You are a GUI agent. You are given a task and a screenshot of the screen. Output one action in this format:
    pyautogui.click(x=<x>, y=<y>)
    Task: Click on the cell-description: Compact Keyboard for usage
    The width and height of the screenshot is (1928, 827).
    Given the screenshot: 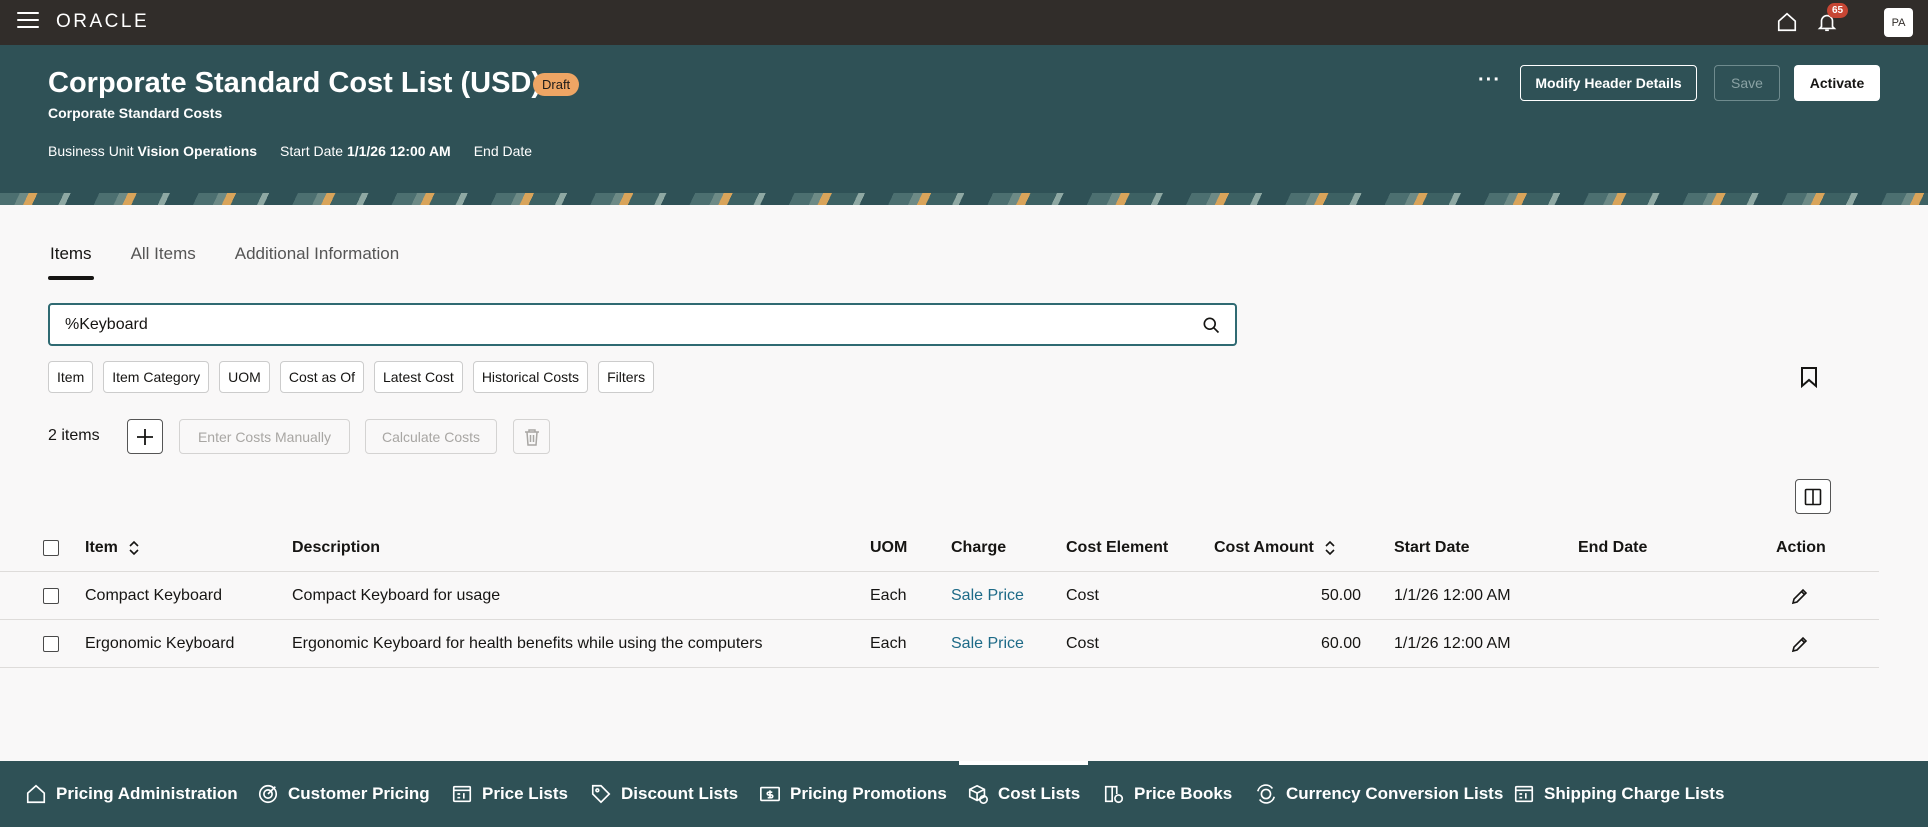 What is the action you would take?
    pyautogui.click(x=396, y=595)
    